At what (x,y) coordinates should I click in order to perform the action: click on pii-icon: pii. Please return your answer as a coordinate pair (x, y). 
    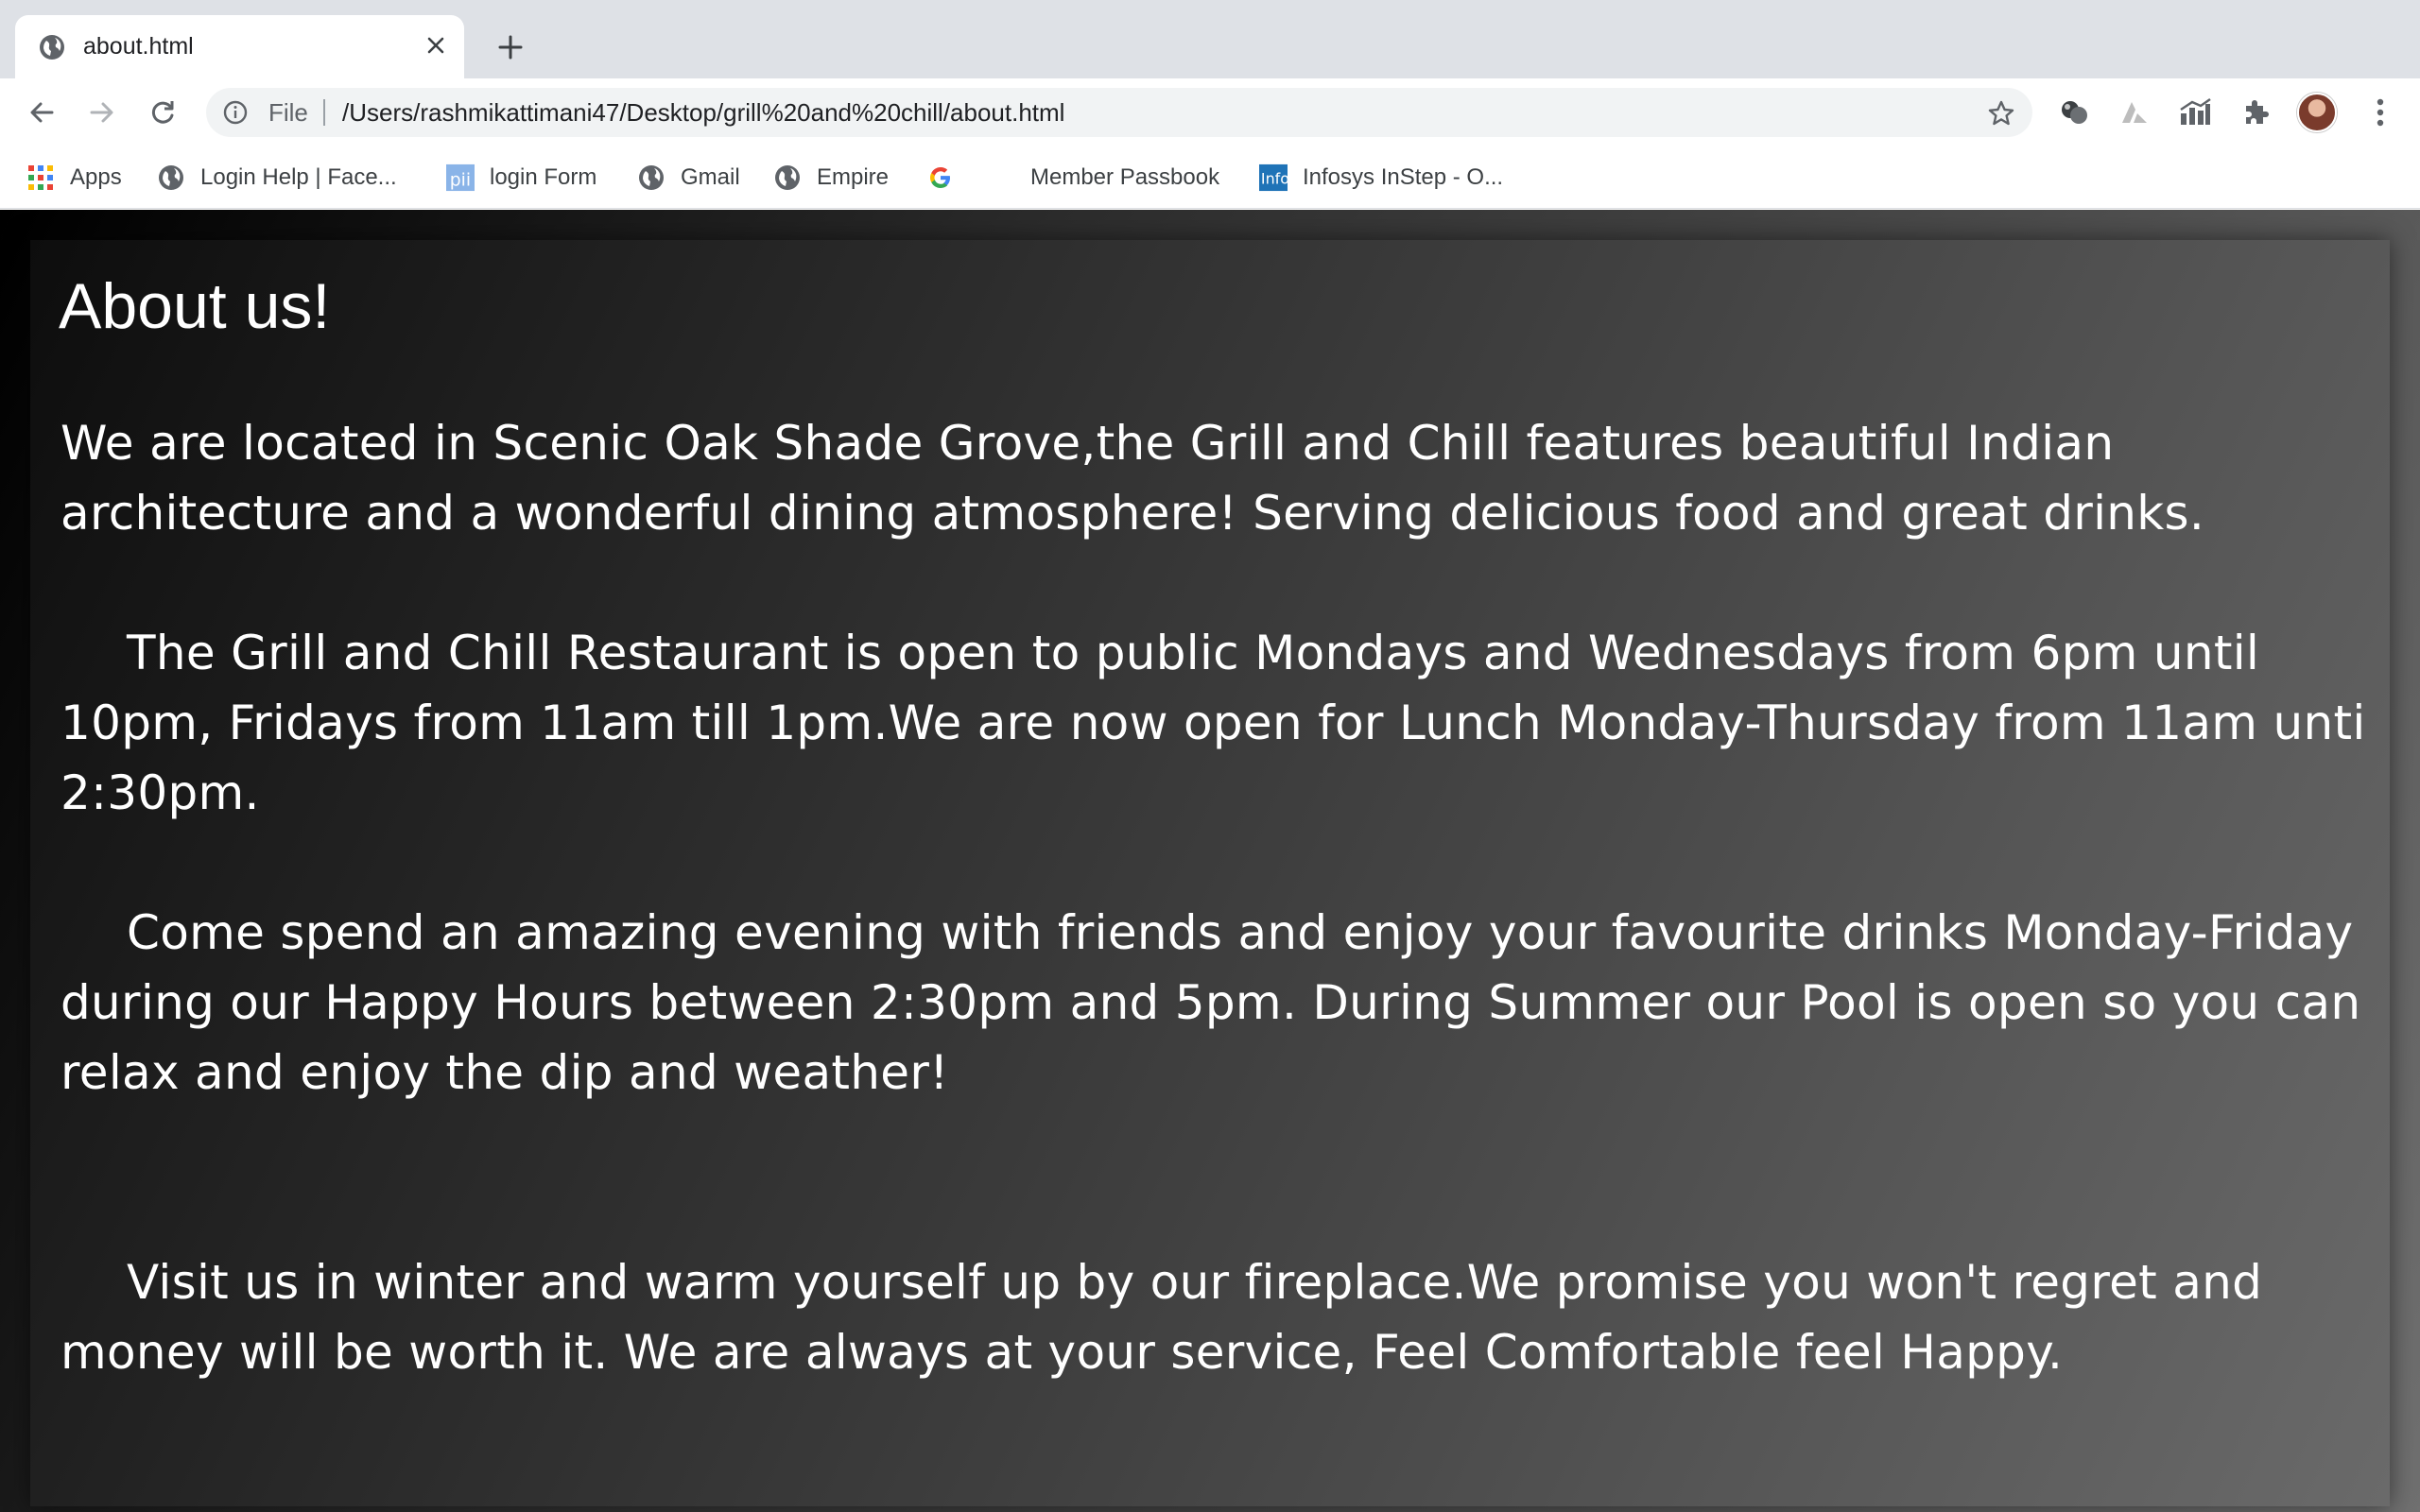
    Looking at the image, I should click on (460, 177).